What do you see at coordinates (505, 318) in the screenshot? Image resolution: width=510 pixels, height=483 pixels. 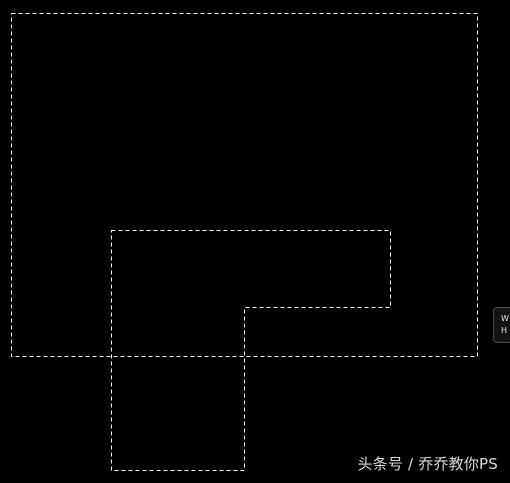 I see `width-label: W` at bounding box center [505, 318].